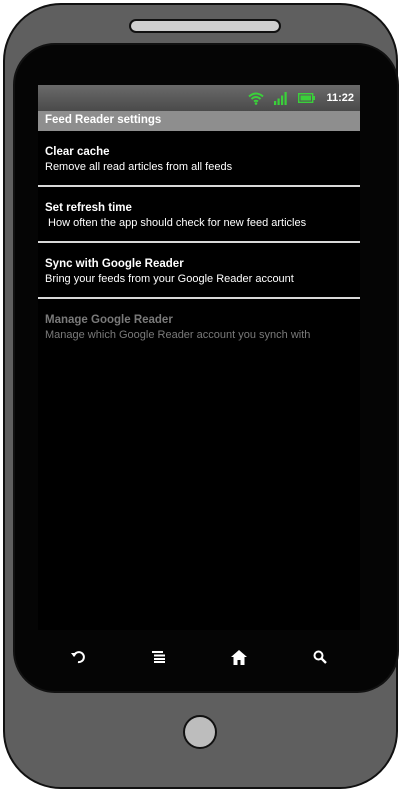 The height and width of the screenshot is (794, 403). Describe the element at coordinates (281, 98) in the screenshot. I see `signal-icon` at that location.